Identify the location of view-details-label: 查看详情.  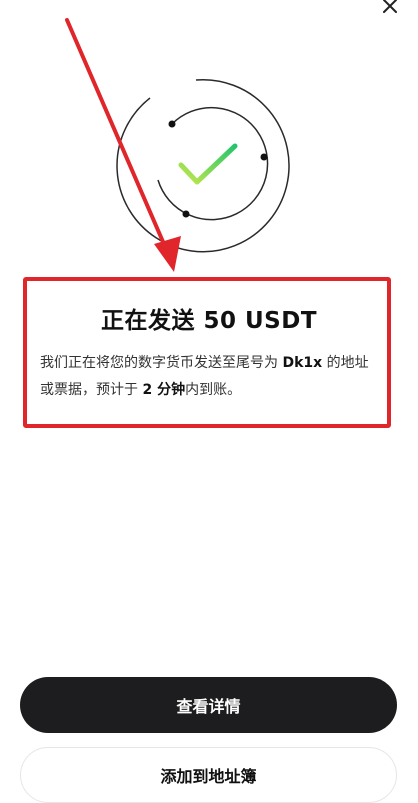
(208, 706).